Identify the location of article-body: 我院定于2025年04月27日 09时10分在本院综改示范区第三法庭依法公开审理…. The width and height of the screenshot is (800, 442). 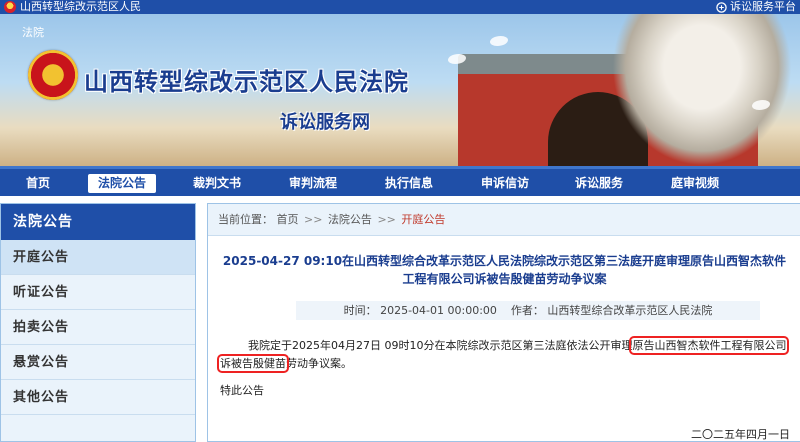
(503, 354).